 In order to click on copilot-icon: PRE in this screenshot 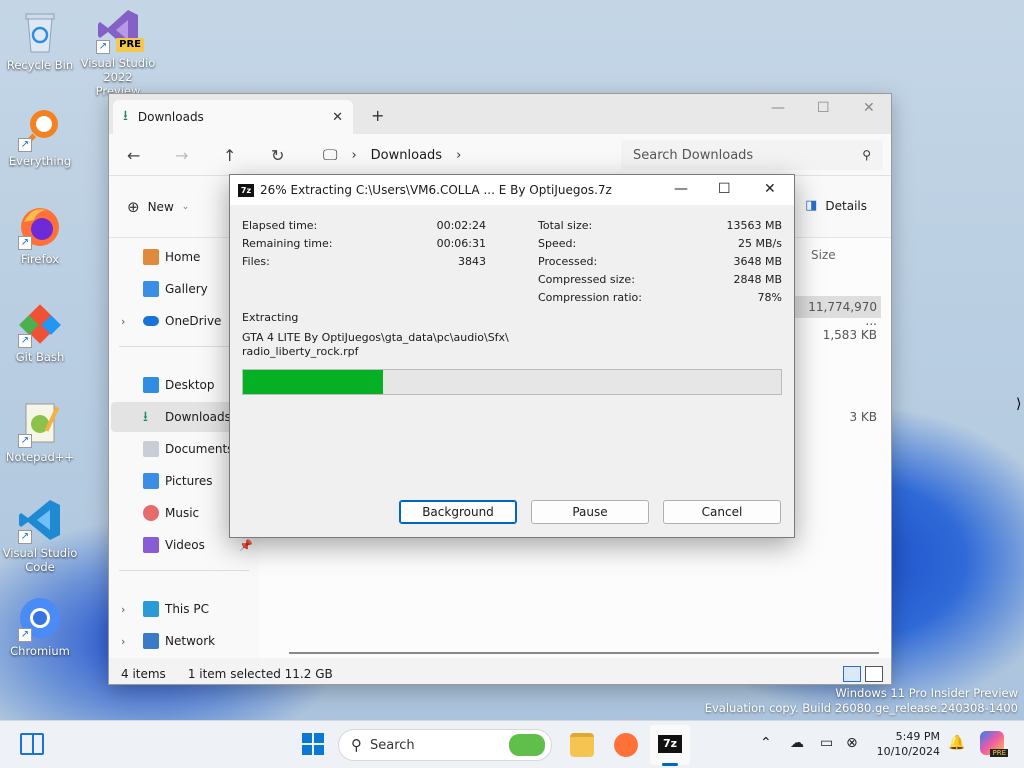, I will do `click(994, 744)`.